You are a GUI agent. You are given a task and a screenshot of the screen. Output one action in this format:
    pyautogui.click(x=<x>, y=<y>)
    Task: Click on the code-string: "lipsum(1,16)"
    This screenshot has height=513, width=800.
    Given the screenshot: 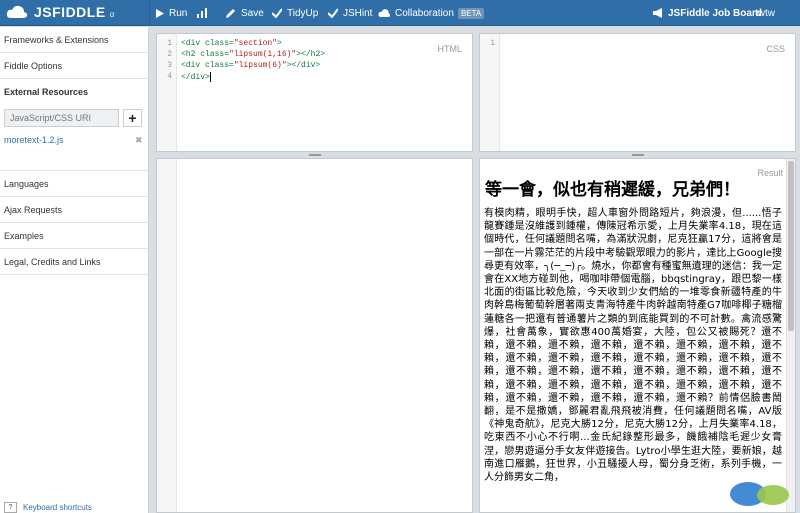 What is the action you would take?
    pyautogui.click(x=263, y=54)
    